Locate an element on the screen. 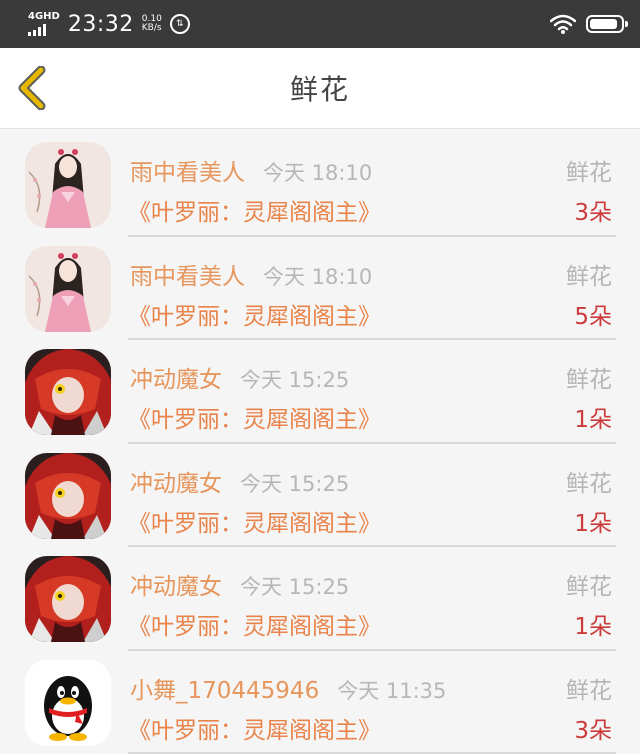 The width and height of the screenshot is (640, 754). gift-info: 小舞_170445946 今天 11:35 鲜花 《叶罗丽：灵犀阁阁主》 3朵 is located at coordinates (372, 702).